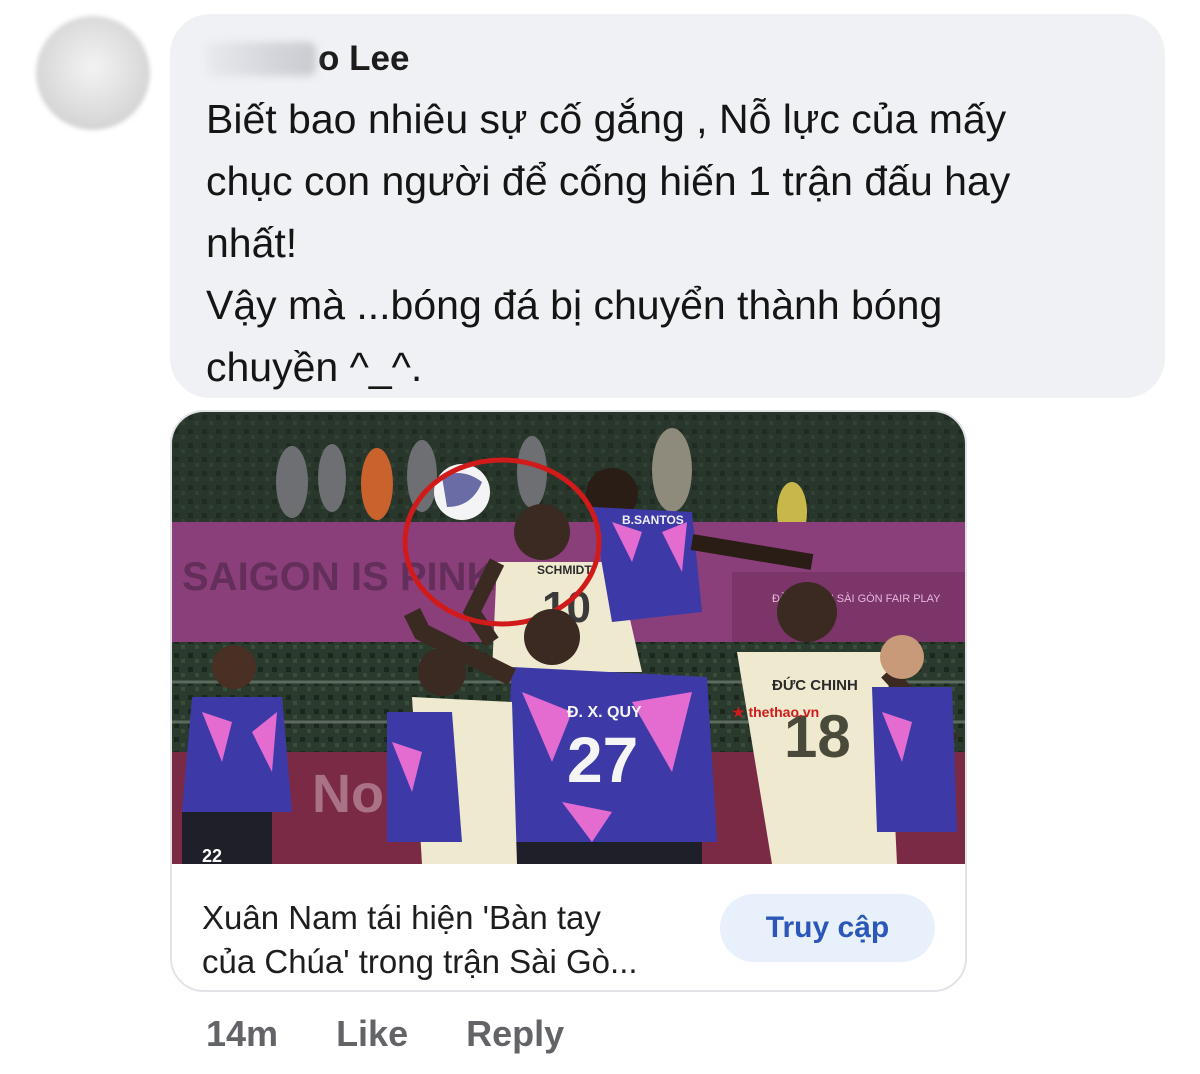 This screenshot has width=1200, height=1074. What do you see at coordinates (363, 59) in the screenshot?
I see `author-name: o Lee` at bounding box center [363, 59].